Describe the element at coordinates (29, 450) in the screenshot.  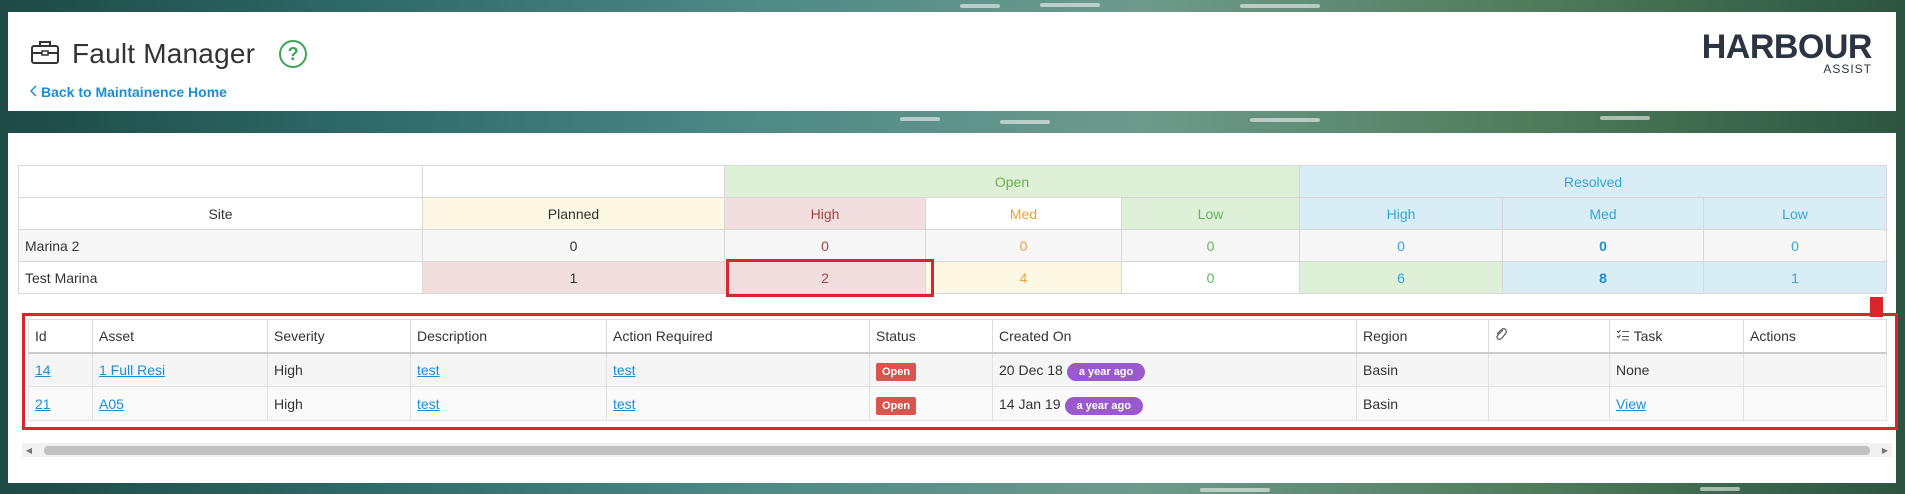
I see `scroll-left-arrow-icon: ◀` at that location.